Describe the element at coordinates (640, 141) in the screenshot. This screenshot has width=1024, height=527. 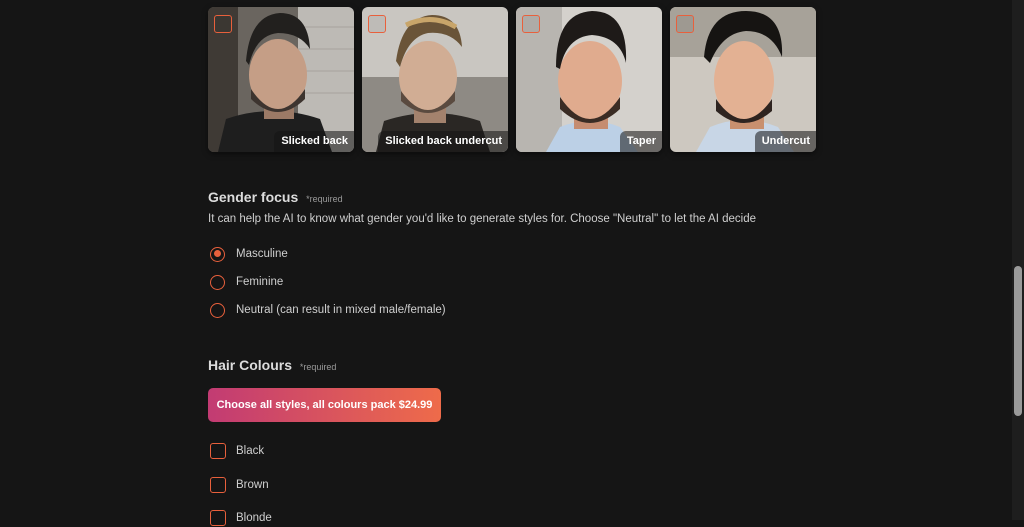
I see `style-label: Taper` at that location.